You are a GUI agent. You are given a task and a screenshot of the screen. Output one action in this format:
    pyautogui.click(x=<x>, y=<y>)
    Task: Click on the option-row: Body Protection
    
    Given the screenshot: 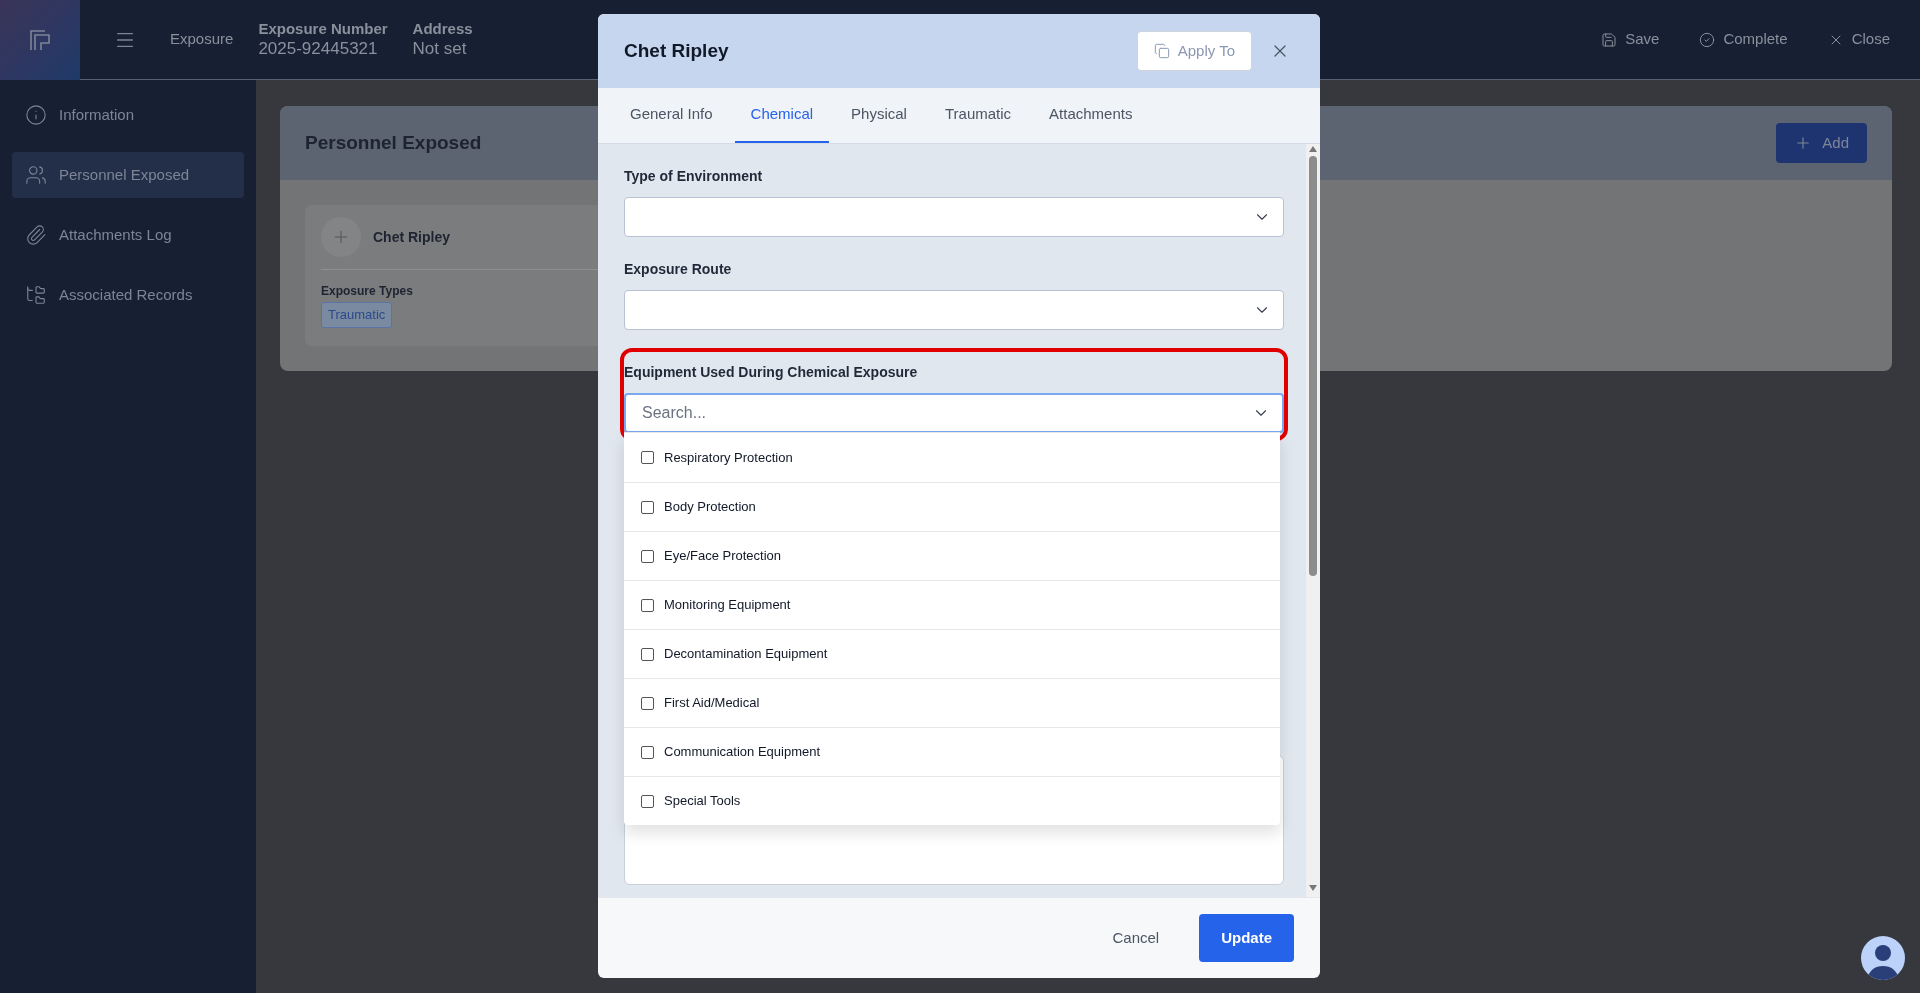 What is the action you would take?
    pyautogui.click(x=952, y=506)
    